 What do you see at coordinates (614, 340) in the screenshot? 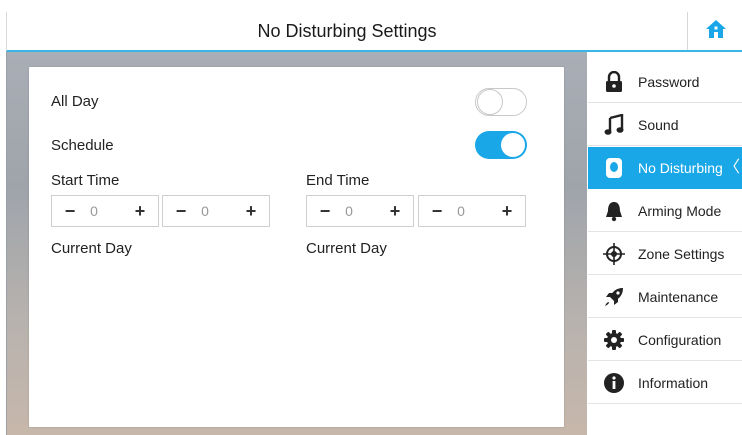
I see `gear-icon` at bounding box center [614, 340].